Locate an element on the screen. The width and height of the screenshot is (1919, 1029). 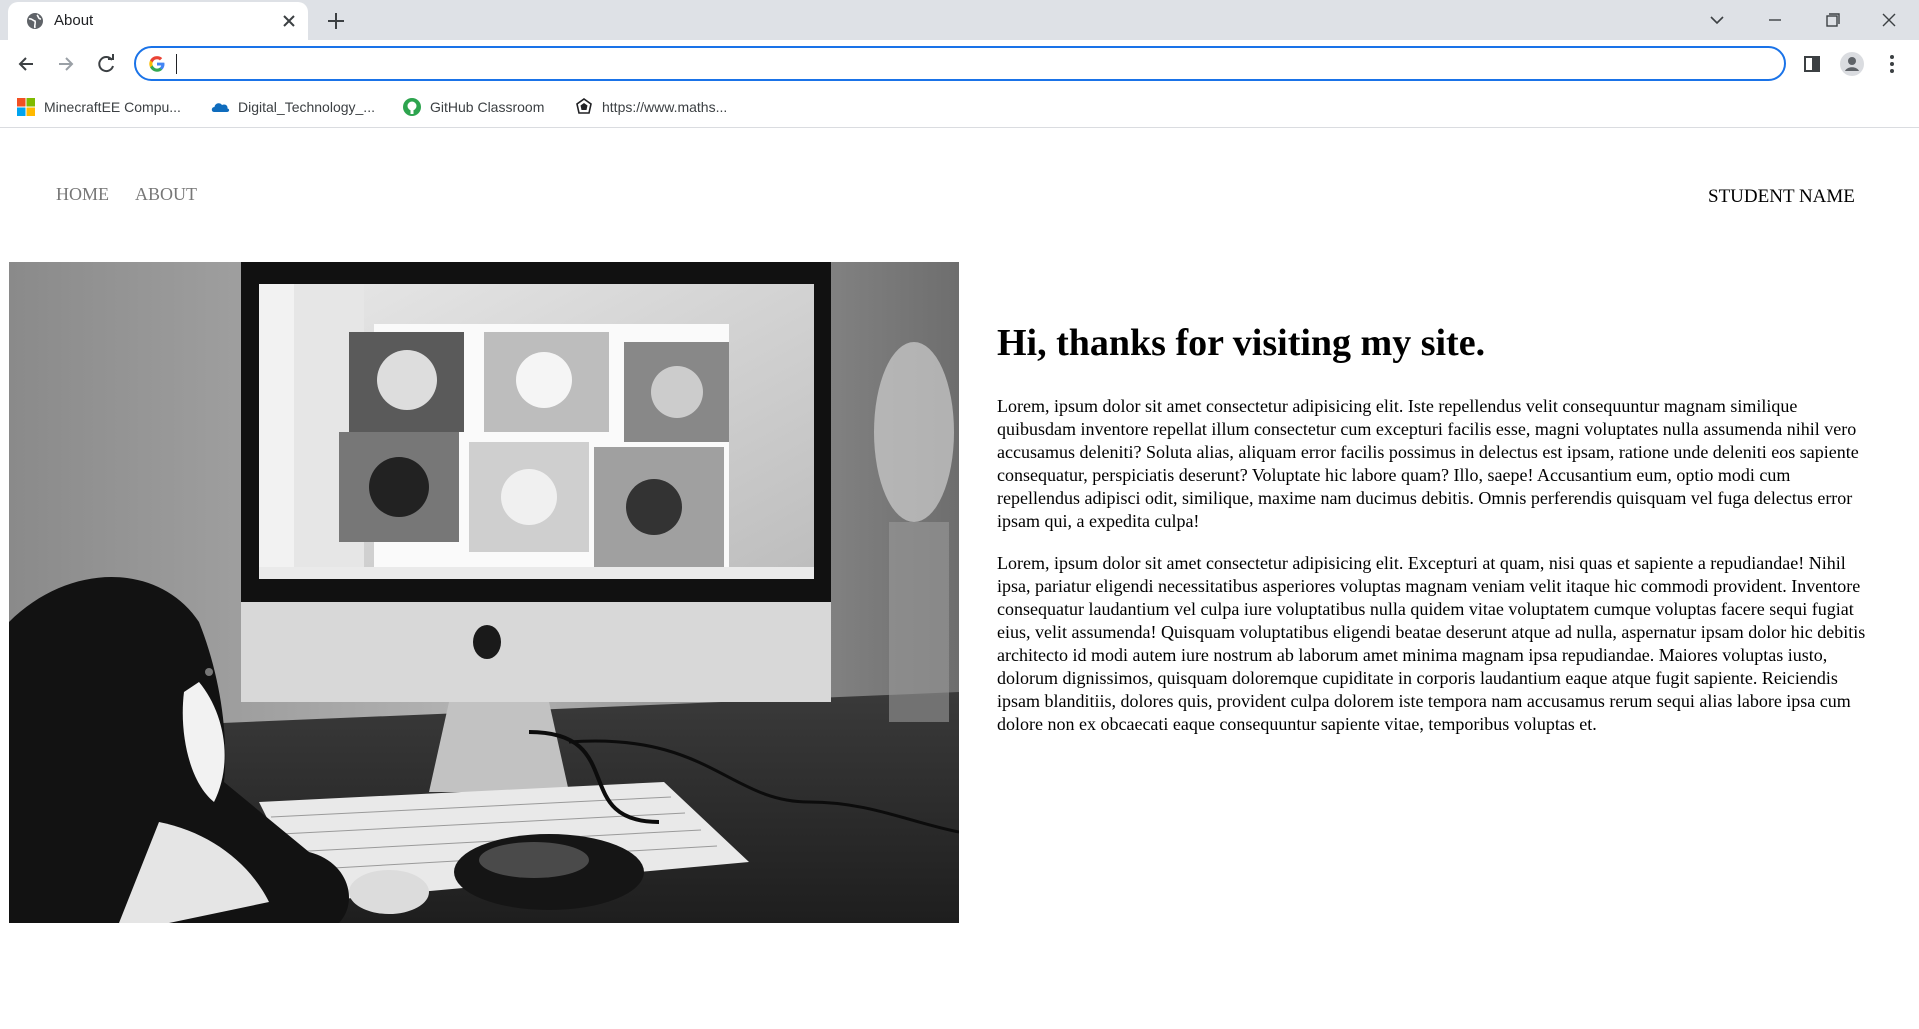
nav-home-link: HOME is located at coordinates (82, 194).